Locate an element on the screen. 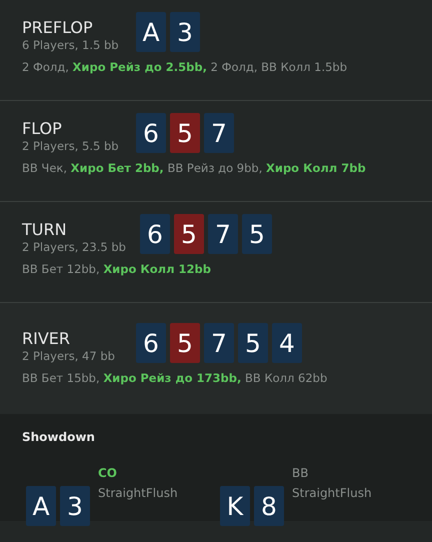 The image size is (432, 542). street-name: FLOP is located at coordinates (42, 128).